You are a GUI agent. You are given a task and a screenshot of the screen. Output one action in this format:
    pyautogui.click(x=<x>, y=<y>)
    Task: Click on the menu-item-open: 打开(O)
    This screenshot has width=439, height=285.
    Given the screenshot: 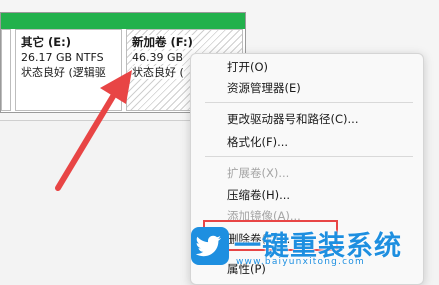 What is the action you would take?
    pyautogui.click(x=247, y=67)
    